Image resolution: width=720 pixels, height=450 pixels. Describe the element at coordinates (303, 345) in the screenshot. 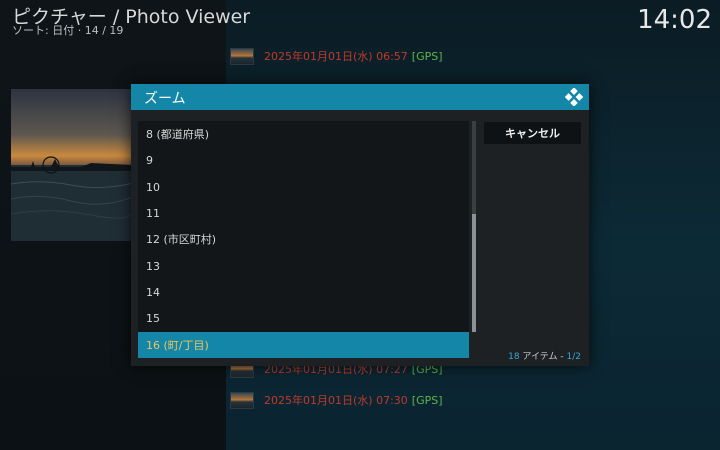

I see `zoom-option-selected: 16 (町/丁目)` at that location.